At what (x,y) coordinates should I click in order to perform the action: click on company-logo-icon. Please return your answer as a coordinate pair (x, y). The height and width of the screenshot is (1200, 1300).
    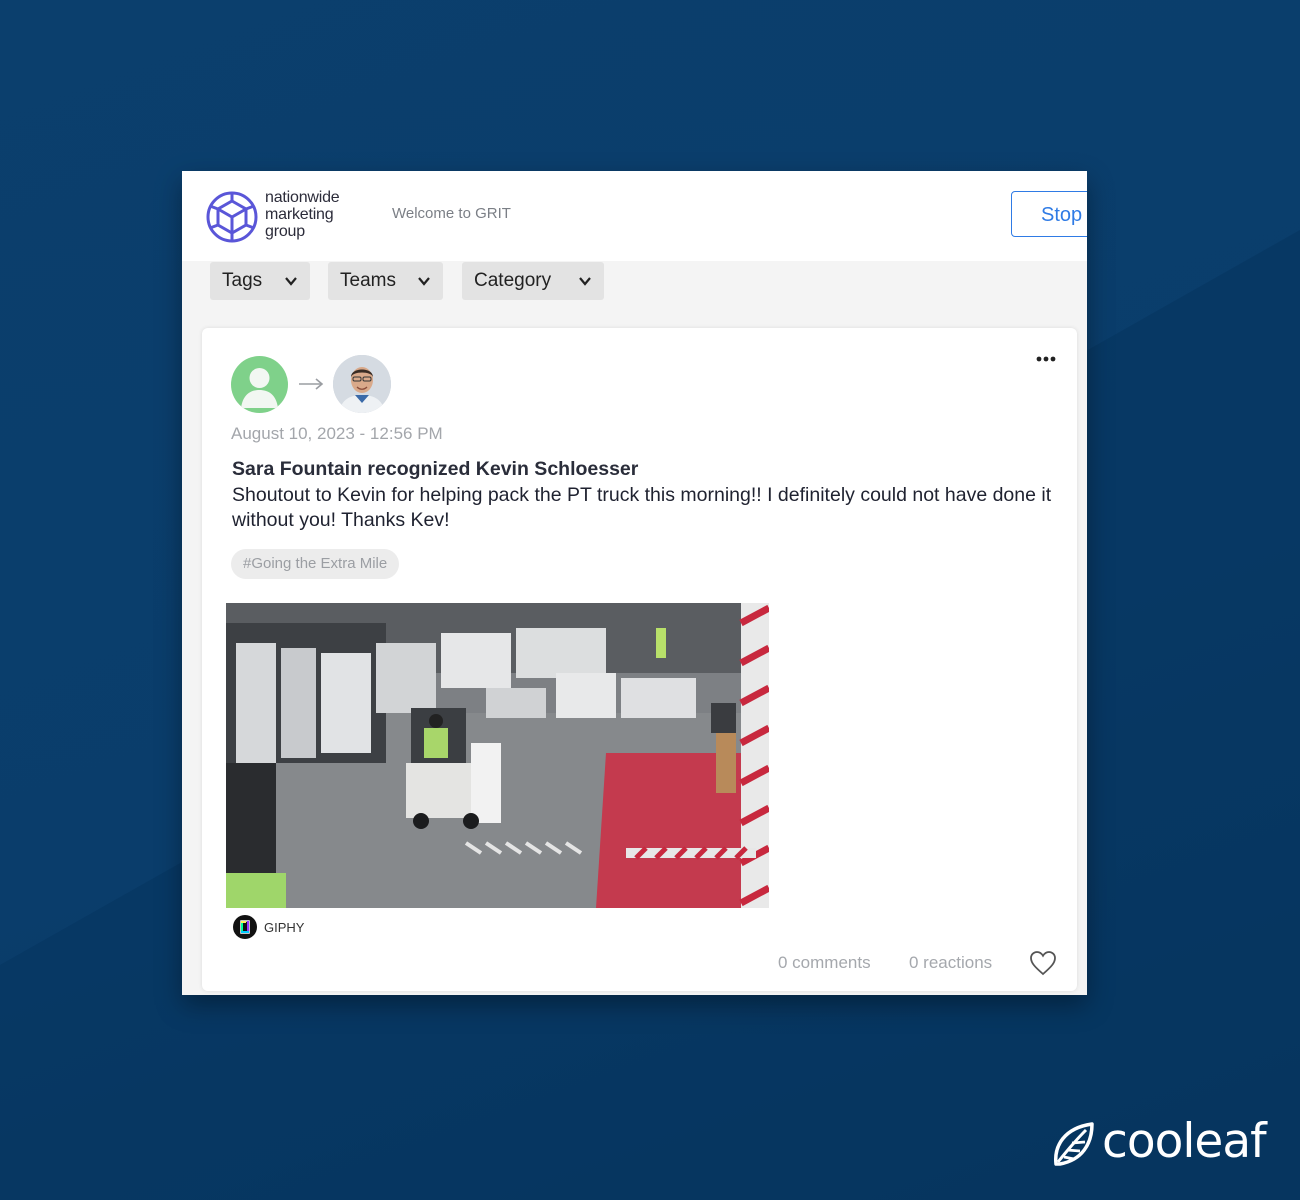
    Looking at the image, I should click on (232, 217).